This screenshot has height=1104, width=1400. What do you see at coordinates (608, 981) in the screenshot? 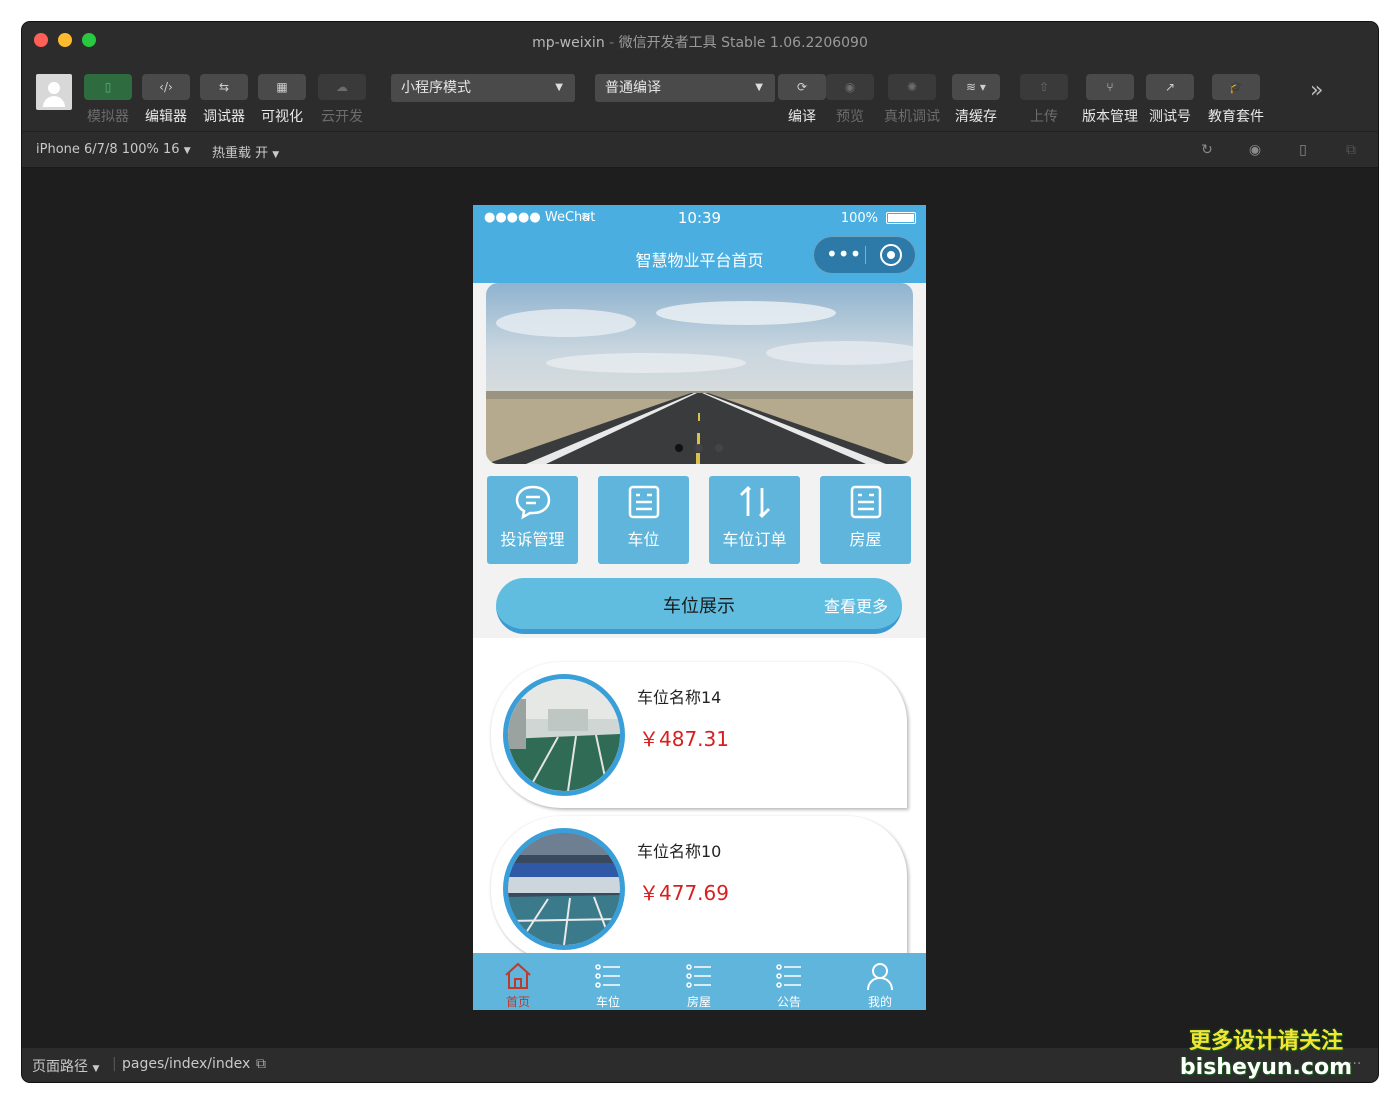
I see `tab-parking: 车位` at bounding box center [608, 981].